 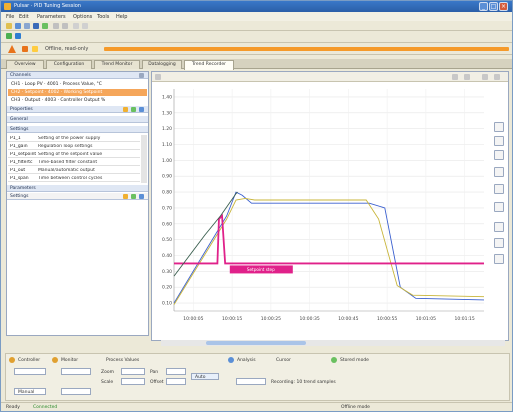 What do you see at coordinates (256, 48) in the screenshot?
I see `status-banner: Offline, read-only` at bounding box center [256, 48].